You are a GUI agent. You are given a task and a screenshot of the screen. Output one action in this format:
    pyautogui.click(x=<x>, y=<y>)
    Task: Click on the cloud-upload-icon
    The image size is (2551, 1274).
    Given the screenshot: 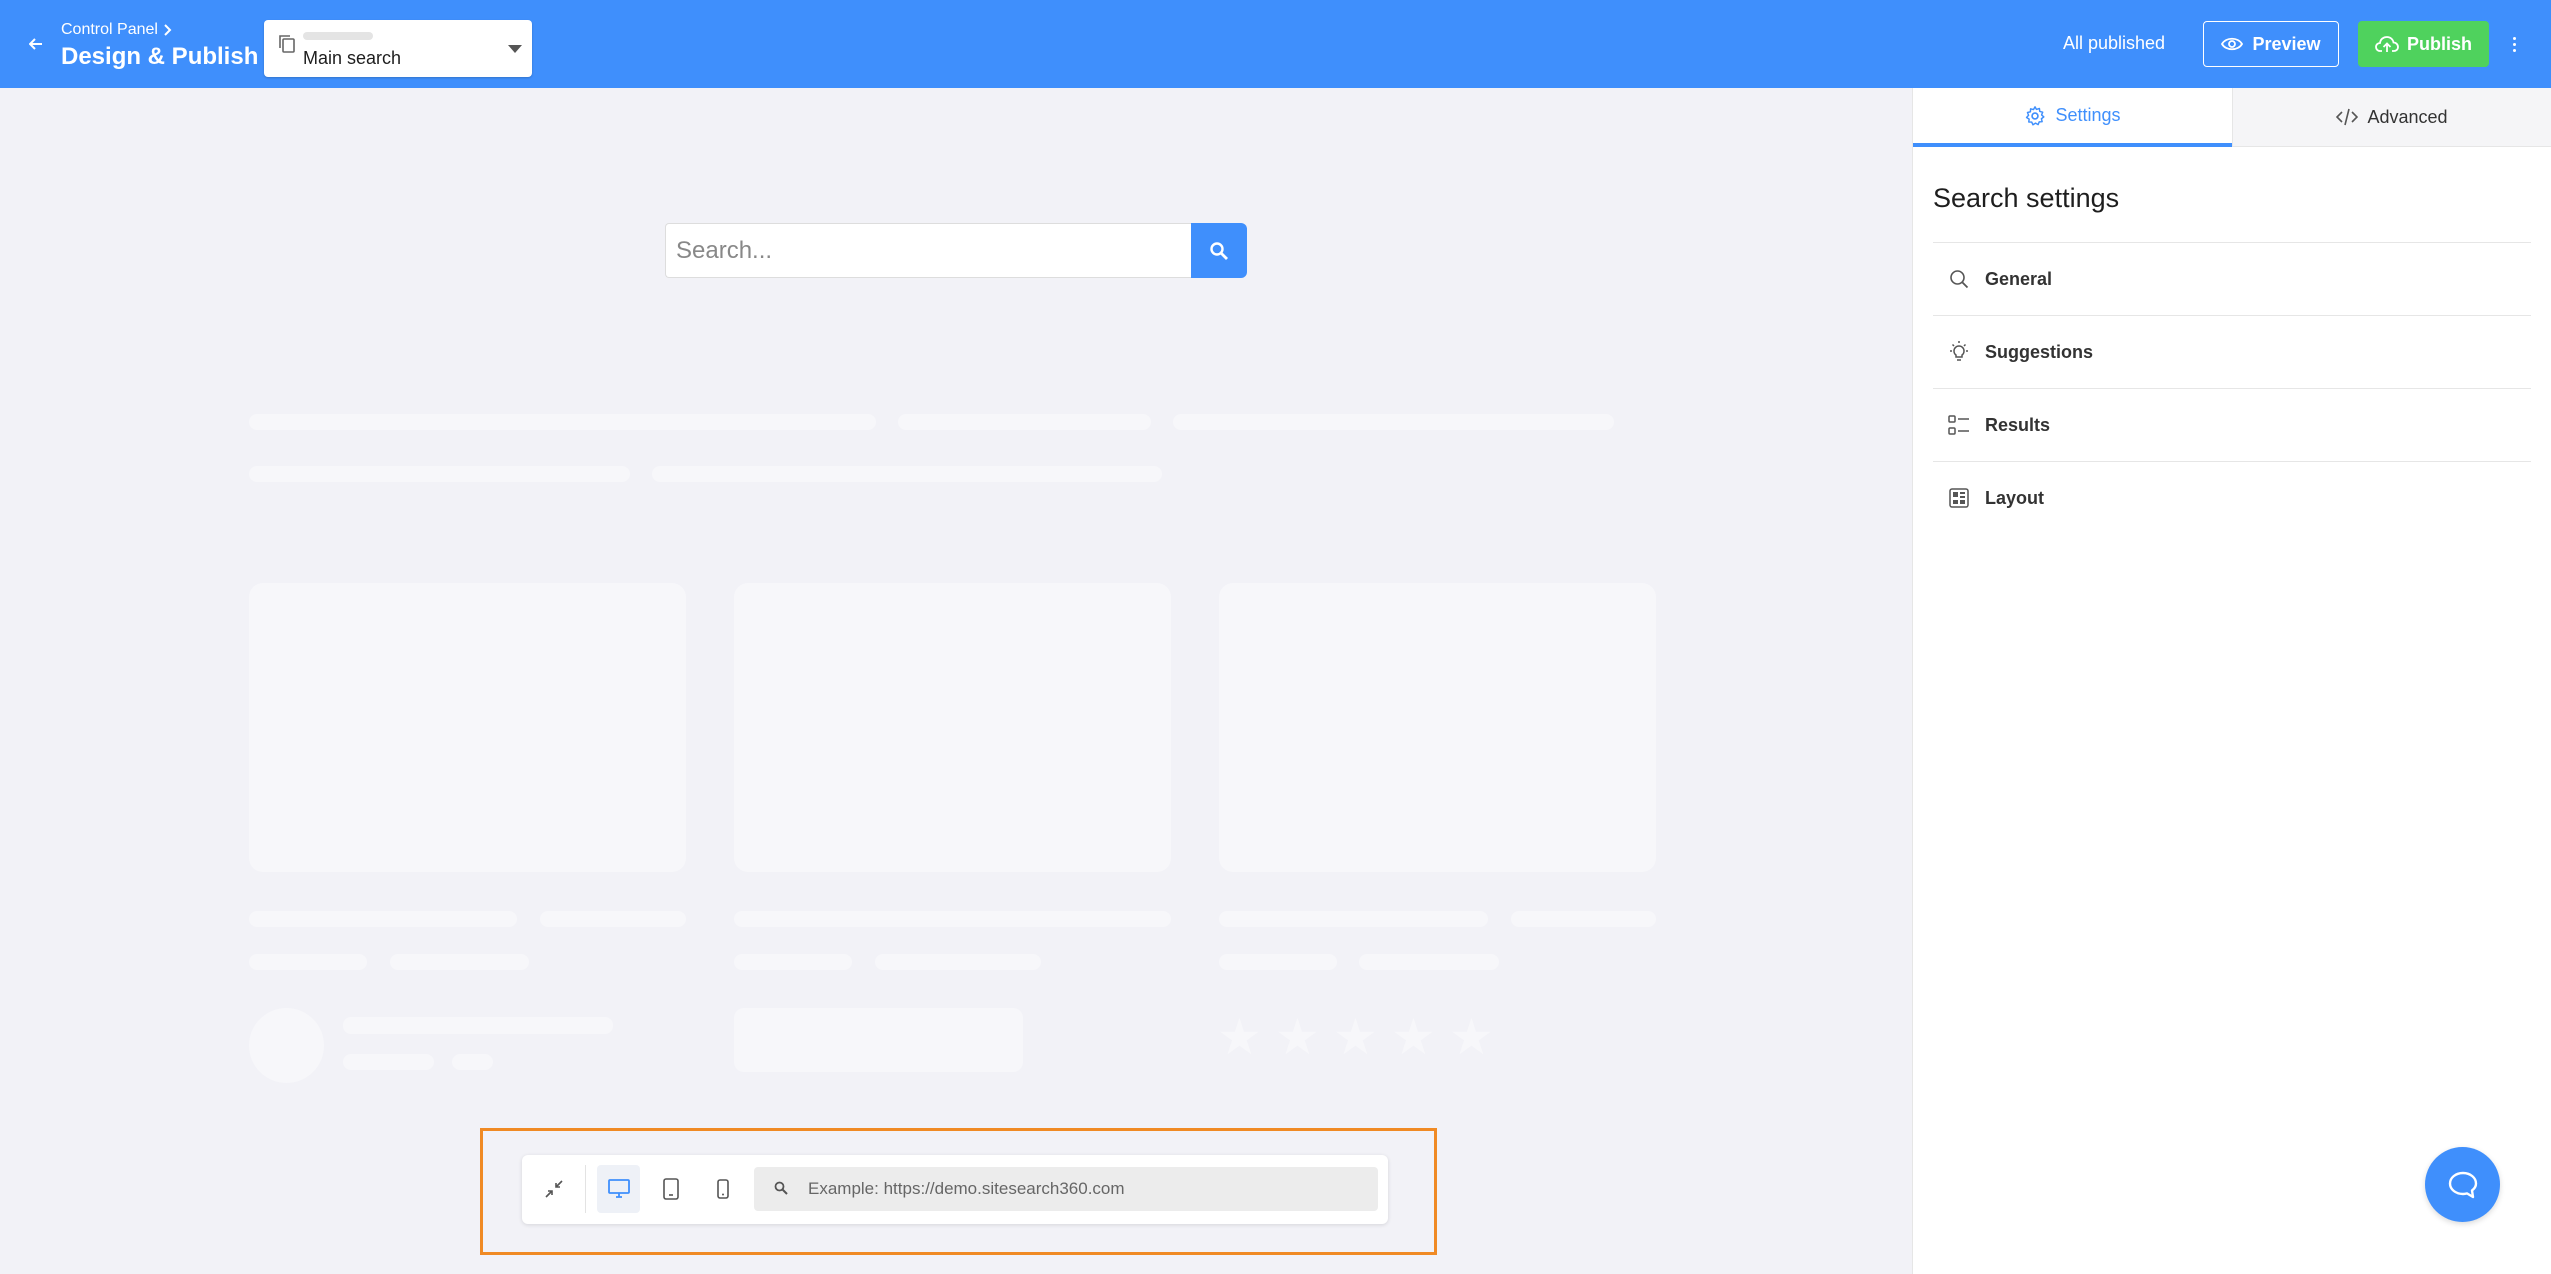 What is the action you would take?
    pyautogui.click(x=2387, y=44)
    